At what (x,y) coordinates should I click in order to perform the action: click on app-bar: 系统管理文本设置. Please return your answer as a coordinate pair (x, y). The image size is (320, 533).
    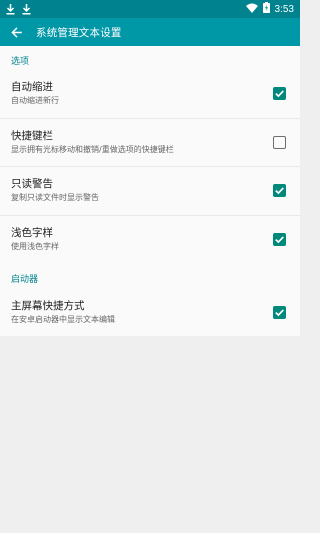
    Looking at the image, I should click on (150, 32).